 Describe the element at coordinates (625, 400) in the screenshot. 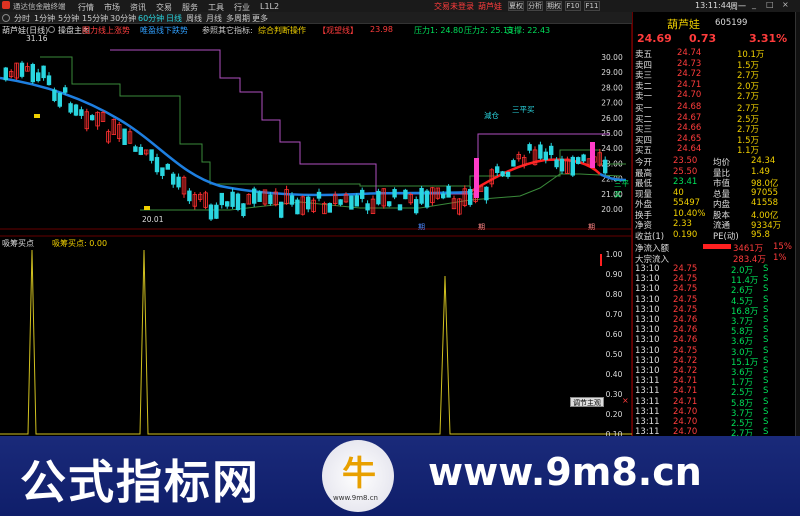

I see `popup-close-icon: ×` at that location.